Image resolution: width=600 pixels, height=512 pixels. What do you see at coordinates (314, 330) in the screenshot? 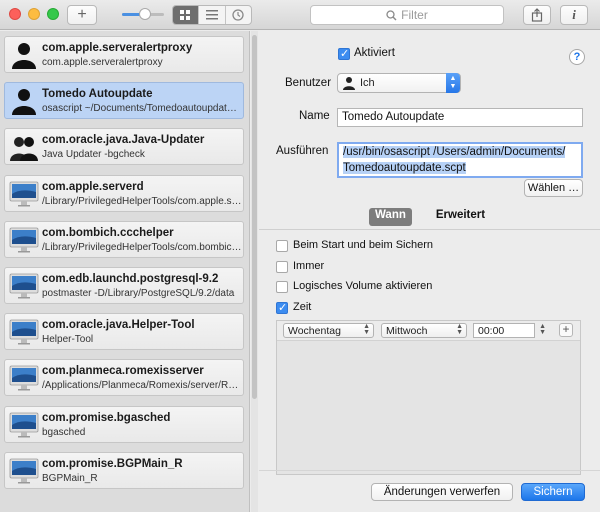
I see `schedule-unit-value: Wochentag` at bounding box center [314, 330].